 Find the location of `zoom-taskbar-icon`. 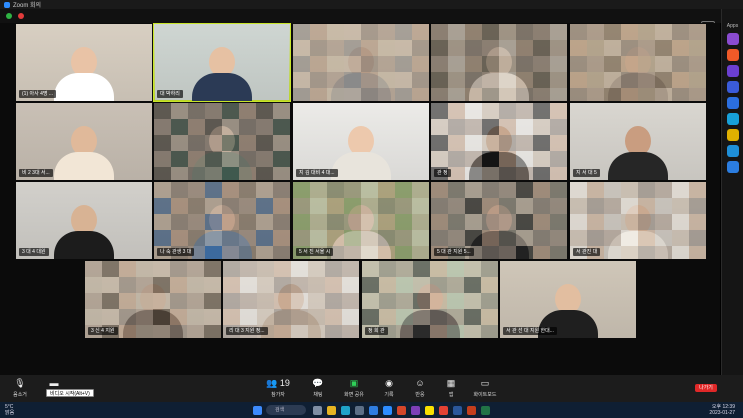

zoom-taskbar-icon is located at coordinates (387, 410).